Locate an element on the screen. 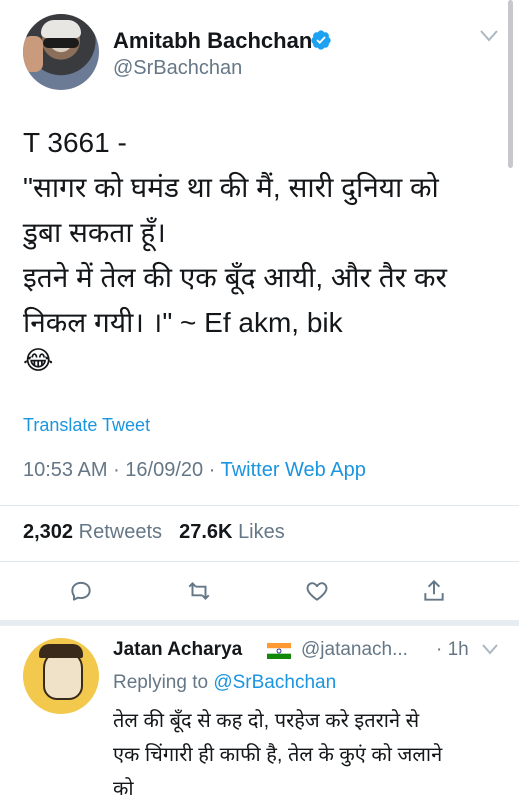 This screenshot has width=519, height=806. likes-label: Likes is located at coordinates (261, 532).